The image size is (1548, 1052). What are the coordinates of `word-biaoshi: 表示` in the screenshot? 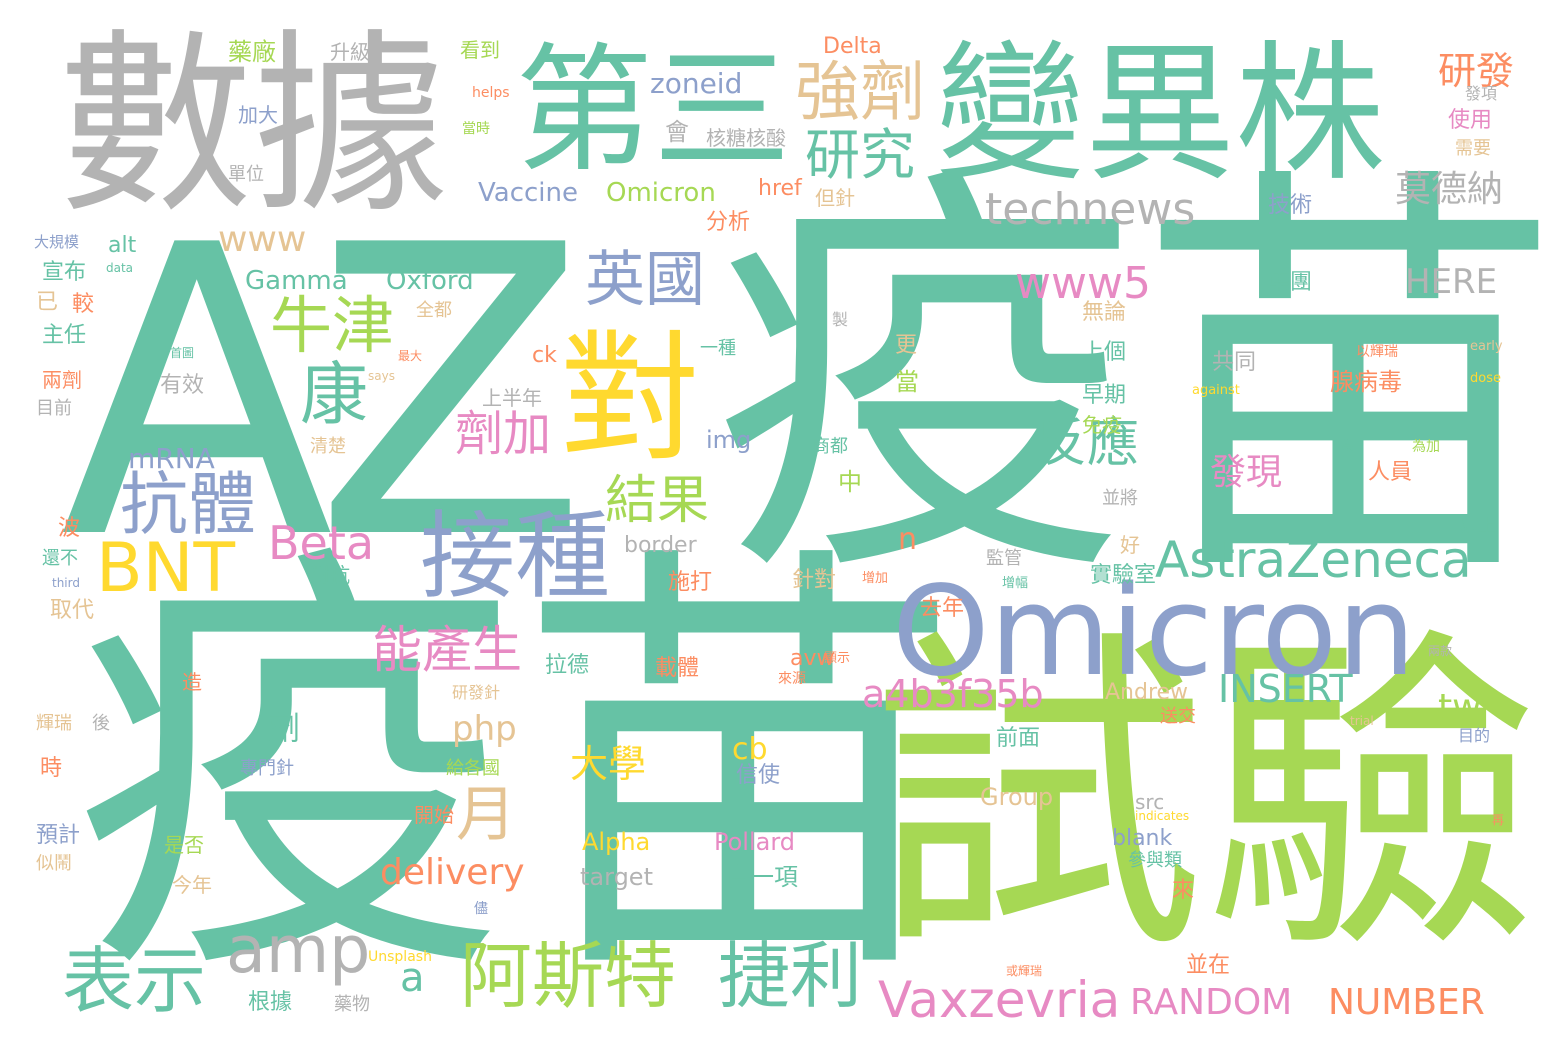 It's located at (134, 981).